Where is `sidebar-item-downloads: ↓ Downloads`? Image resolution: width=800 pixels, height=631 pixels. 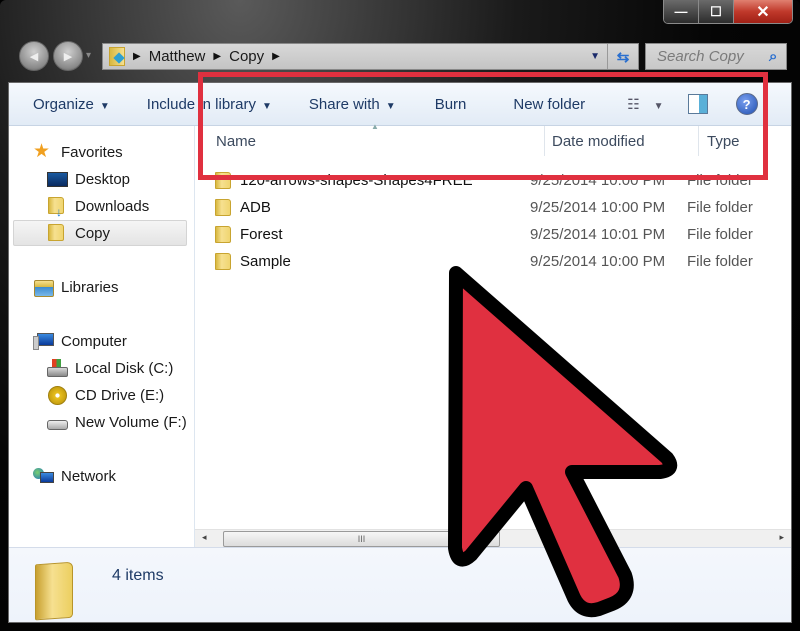
sidebar-item-downloads: ↓ Downloads is located at coordinates (98, 206).